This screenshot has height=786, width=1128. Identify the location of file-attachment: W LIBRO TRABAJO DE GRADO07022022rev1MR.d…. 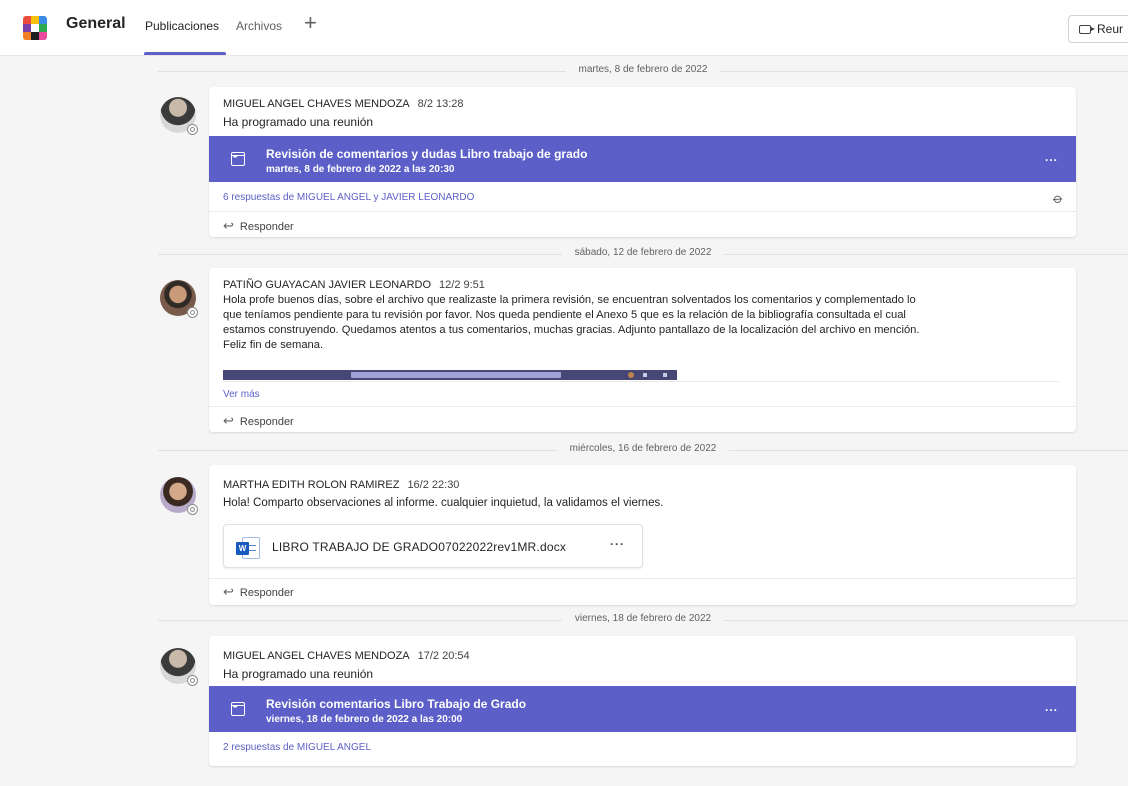
(433, 546).